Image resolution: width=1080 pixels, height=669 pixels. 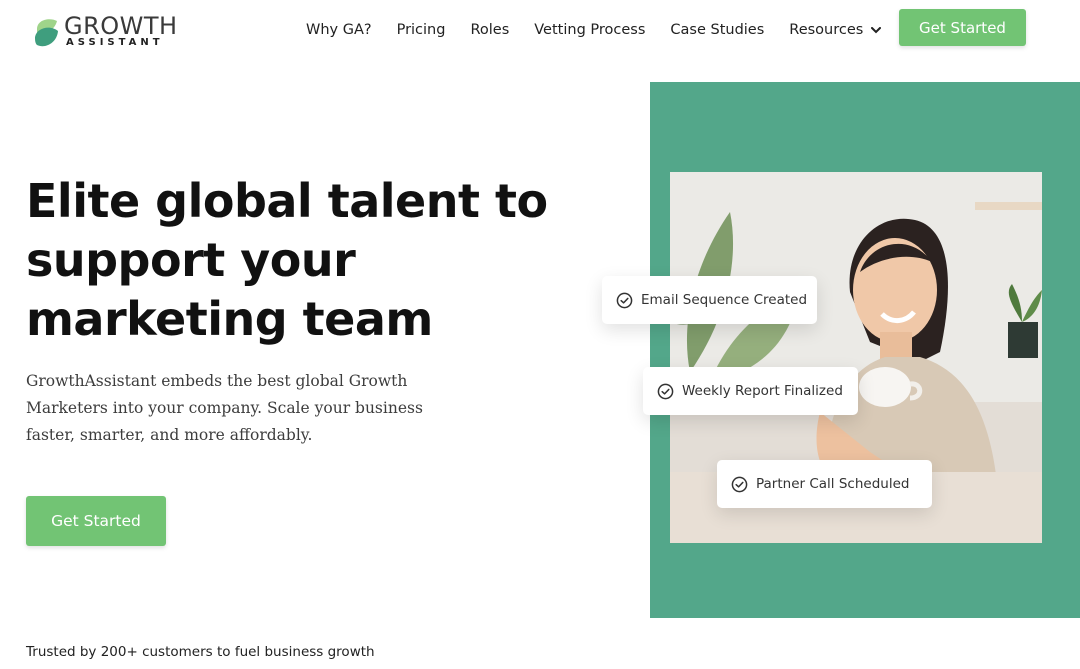 I want to click on leaf-logo-icon, so click(x=46, y=33).